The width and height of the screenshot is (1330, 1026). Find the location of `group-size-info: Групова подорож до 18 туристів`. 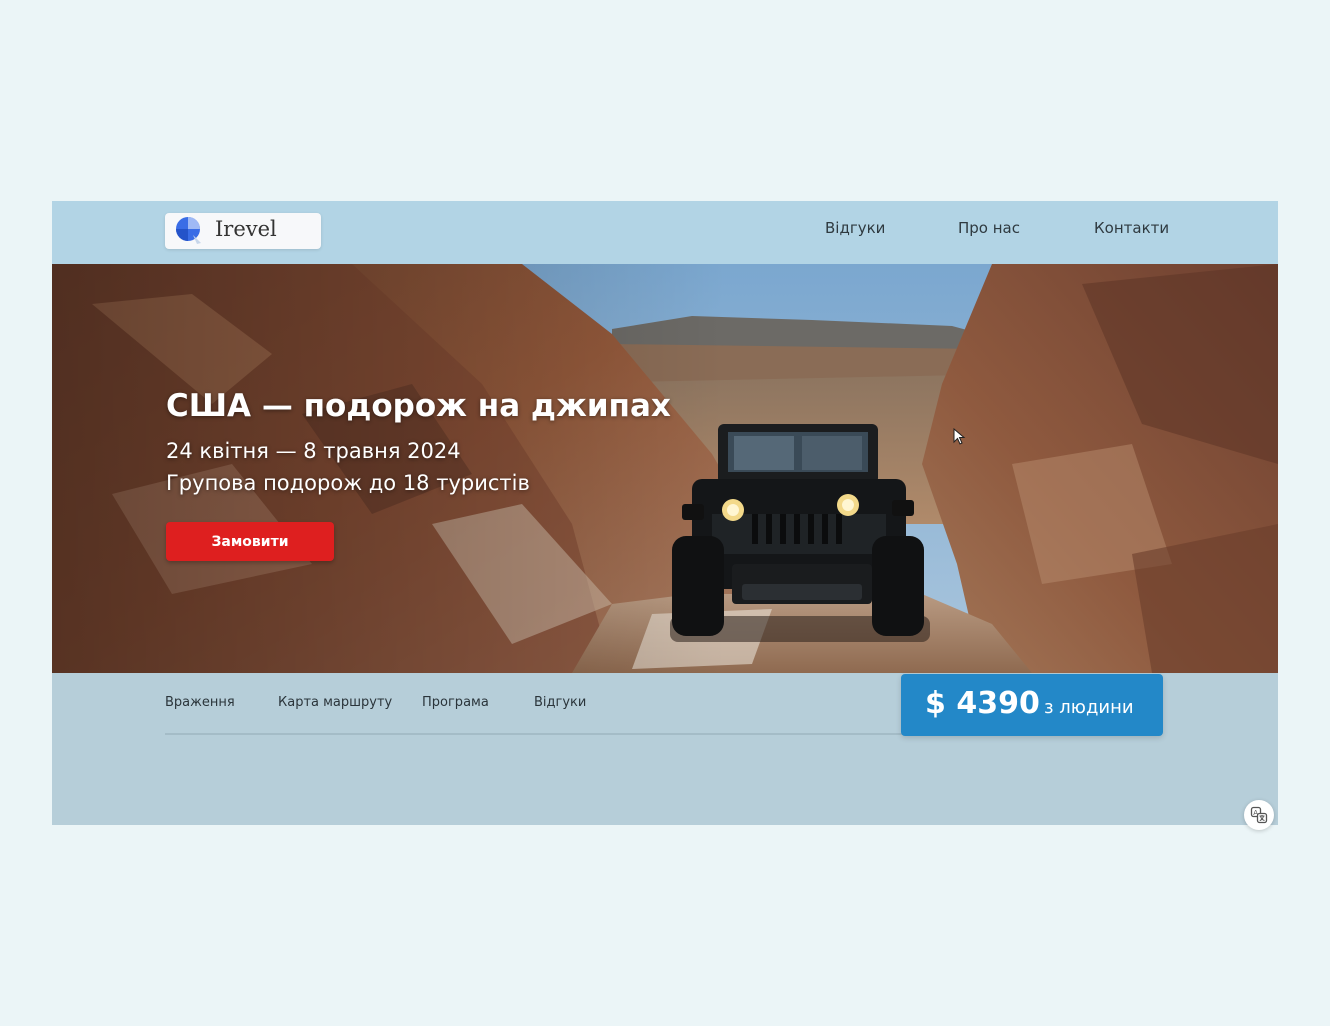

group-size-info: Групова подорож до 18 туристів is located at coordinates (348, 483).